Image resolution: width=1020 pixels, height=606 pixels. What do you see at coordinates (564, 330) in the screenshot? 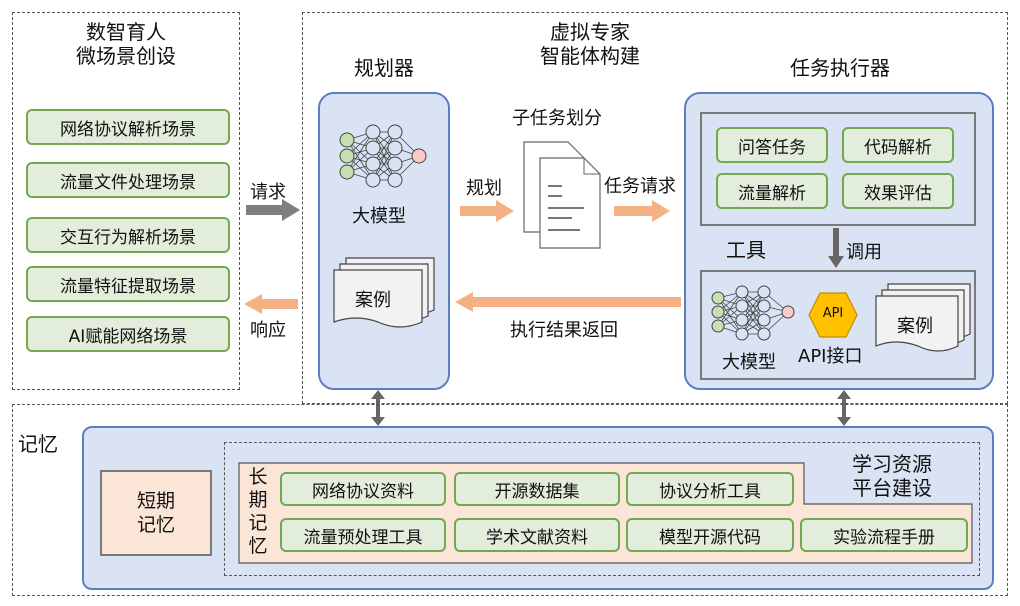
I see `result-return-label: 执行结果返回` at bounding box center [564, 330].